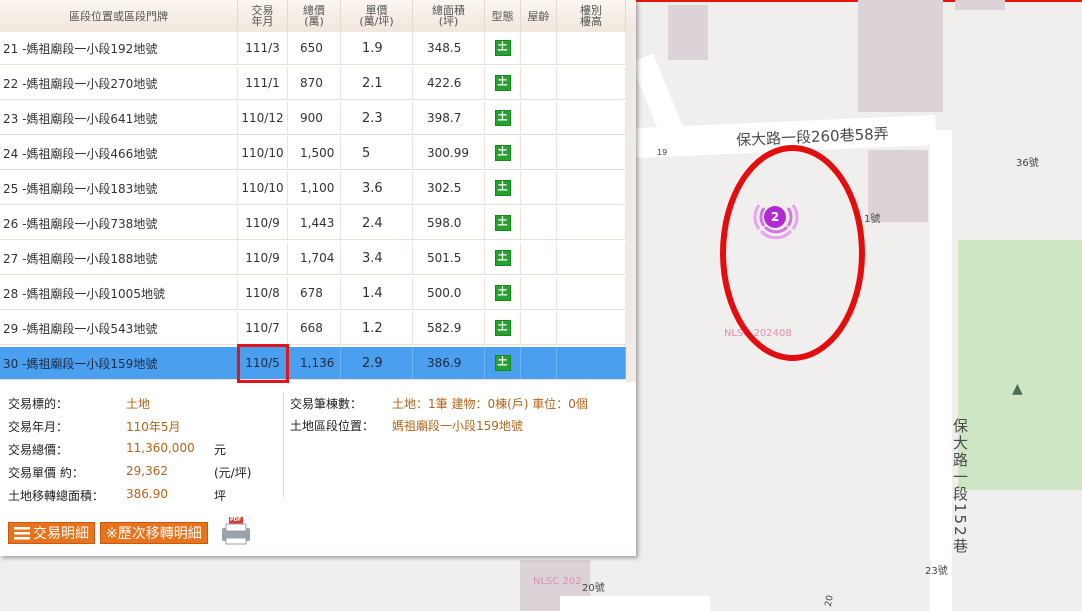 Image resolution: width=1082 pixels, height=611 pixels. I want to click on cell-loc: 26 -媽祖廟段一小段738地號, so click(119, 223).